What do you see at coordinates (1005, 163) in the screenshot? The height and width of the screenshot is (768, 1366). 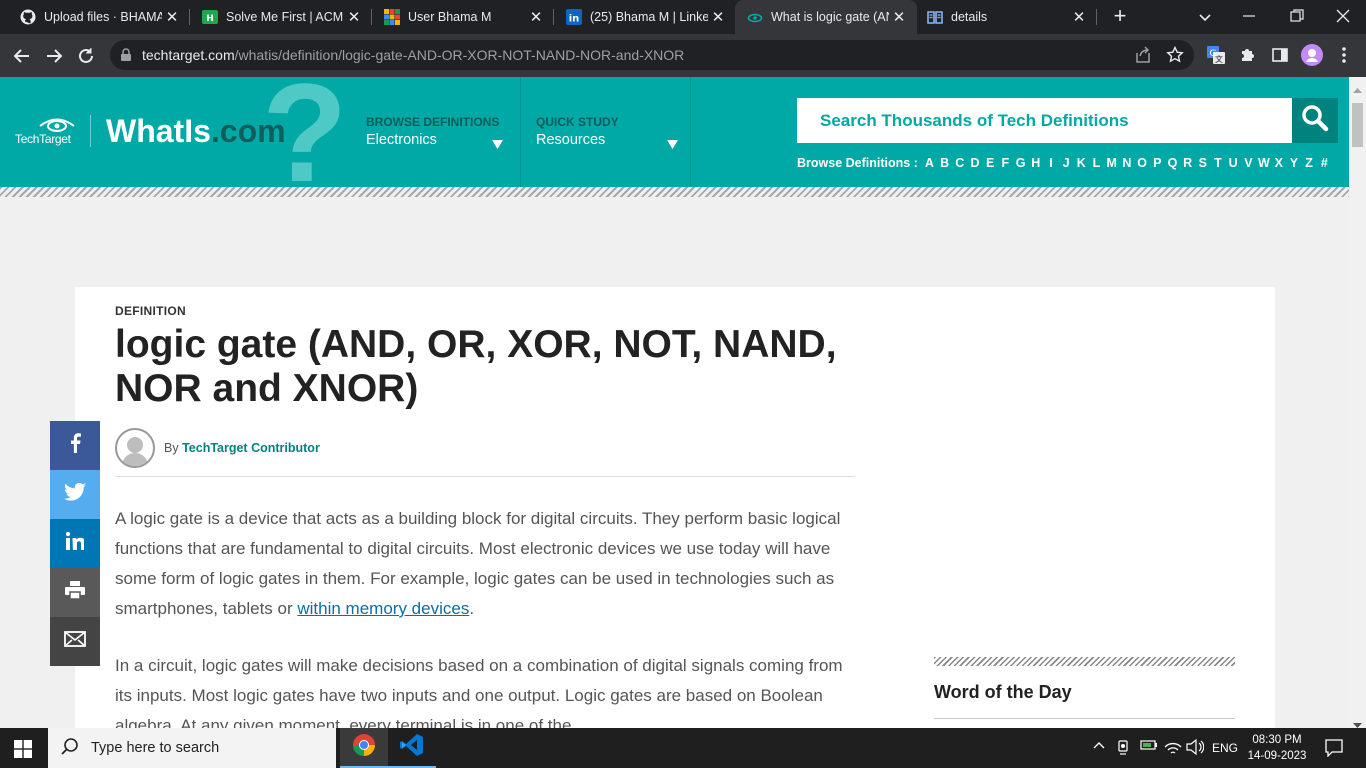 I see `browse-letter-f: F` at bounding box center [1005, 163].